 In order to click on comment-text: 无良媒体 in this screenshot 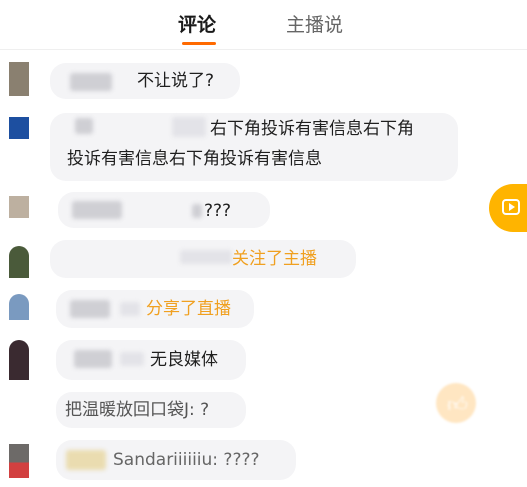, I will do `click(184, 360)`.